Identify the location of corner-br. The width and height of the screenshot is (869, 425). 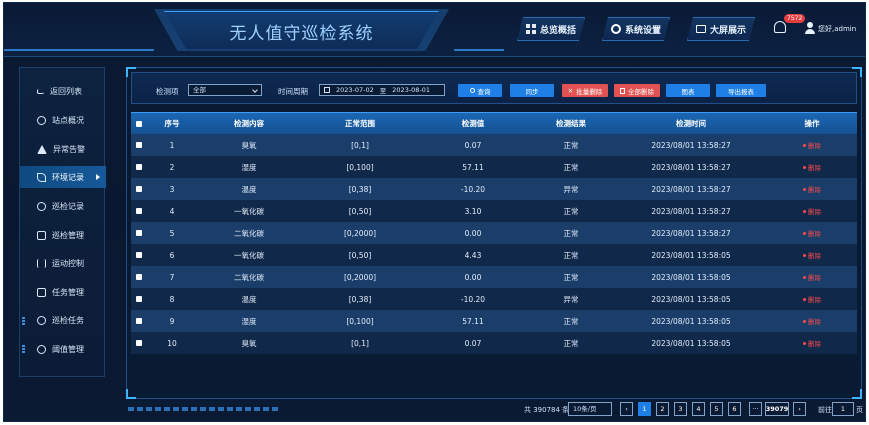
(857, 394).